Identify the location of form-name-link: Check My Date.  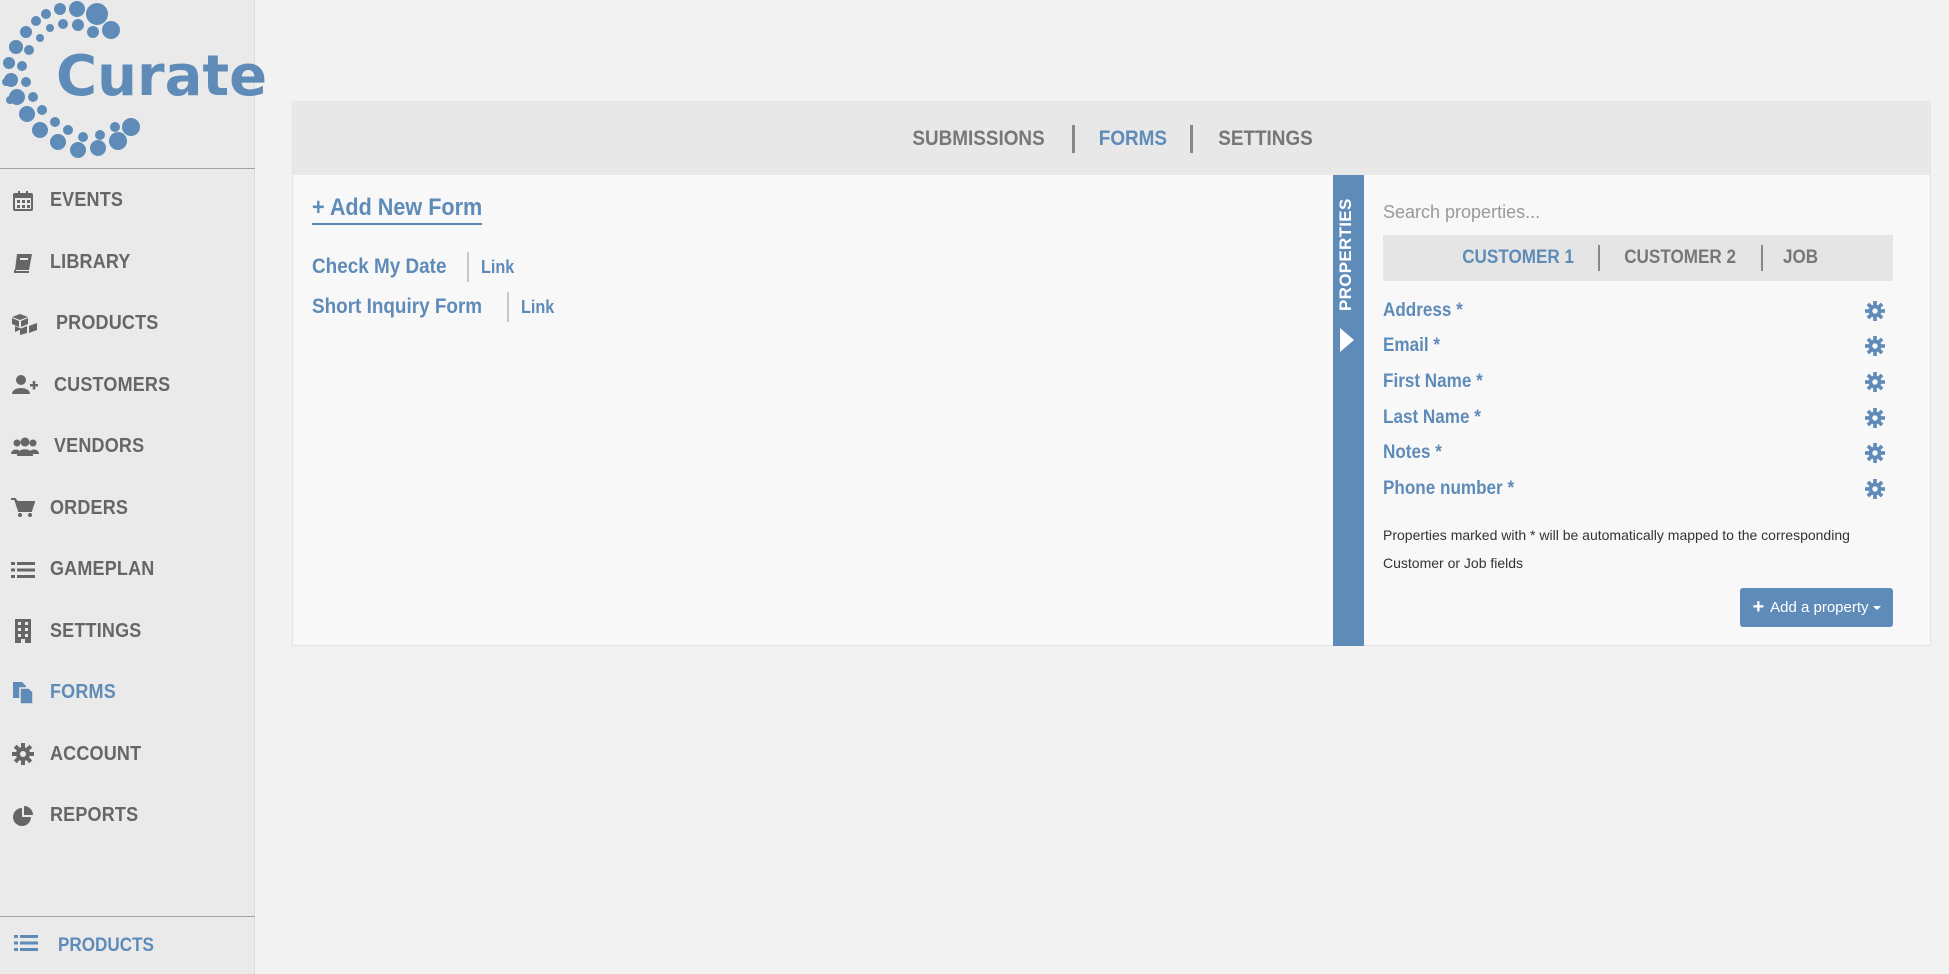
(379, 267).